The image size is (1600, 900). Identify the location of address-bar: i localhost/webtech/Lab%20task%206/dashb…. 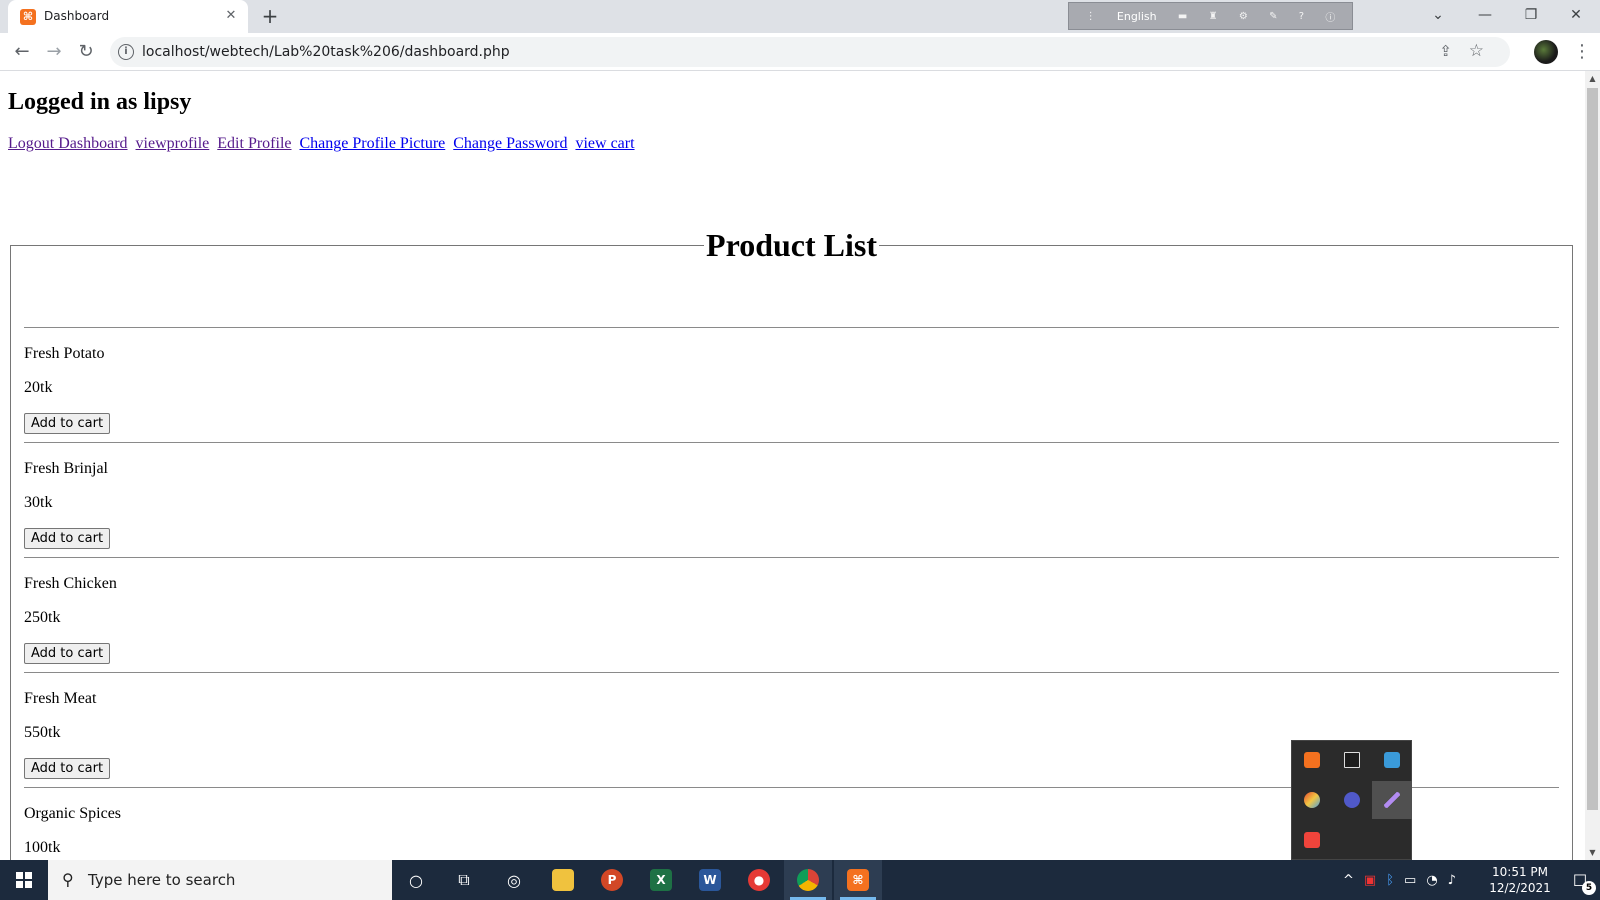
(810, 52).